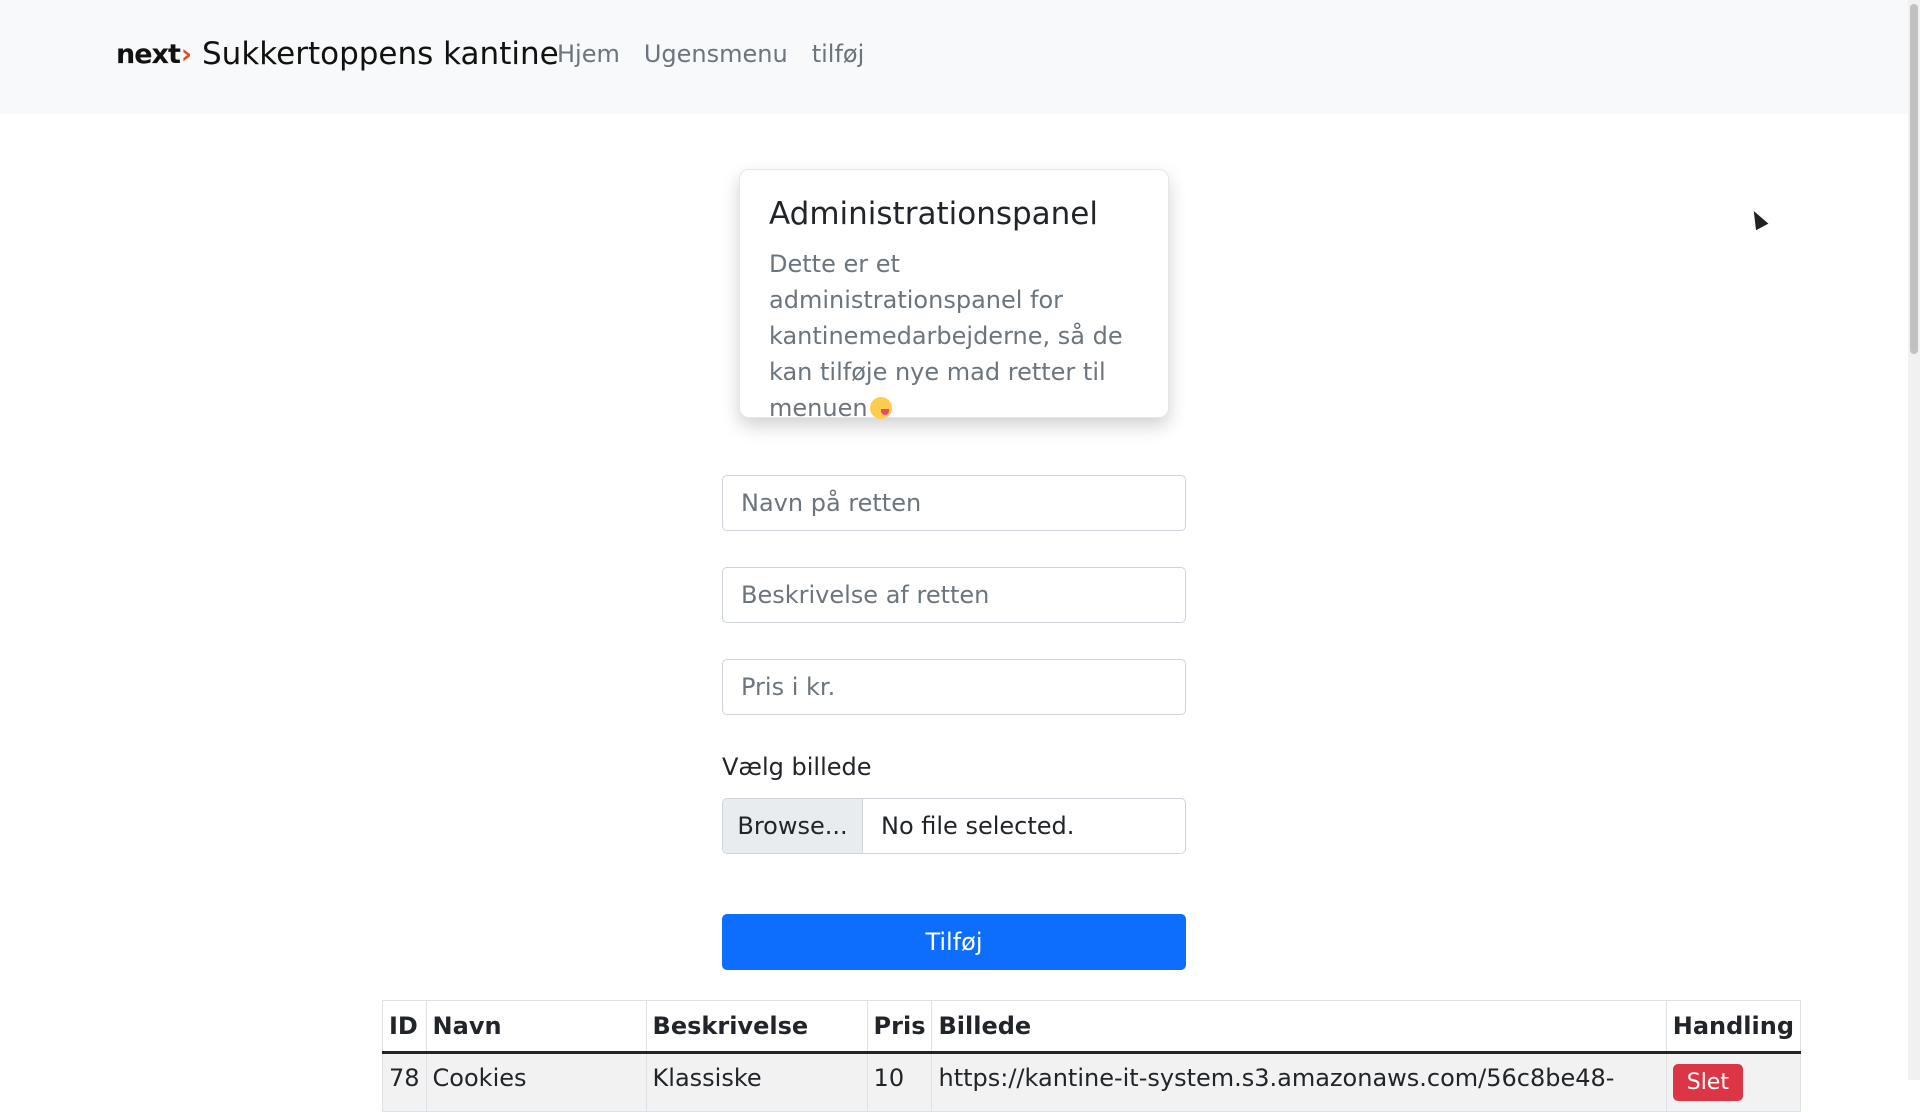  Describe the element at coordinates (716, 54) in the screenshot. I see `nav-link-ugensmenu: Ugensmenu` at that location.